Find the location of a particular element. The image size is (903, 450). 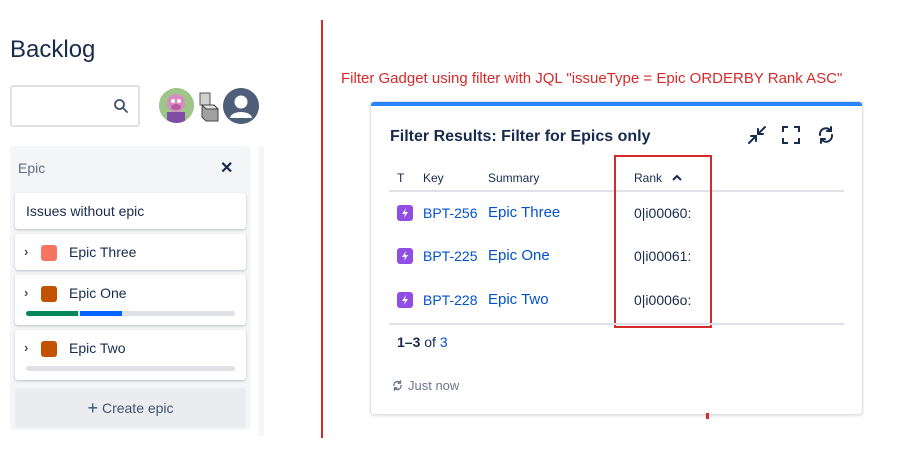

page-title: Backlog is located at coordinates (53, 49).